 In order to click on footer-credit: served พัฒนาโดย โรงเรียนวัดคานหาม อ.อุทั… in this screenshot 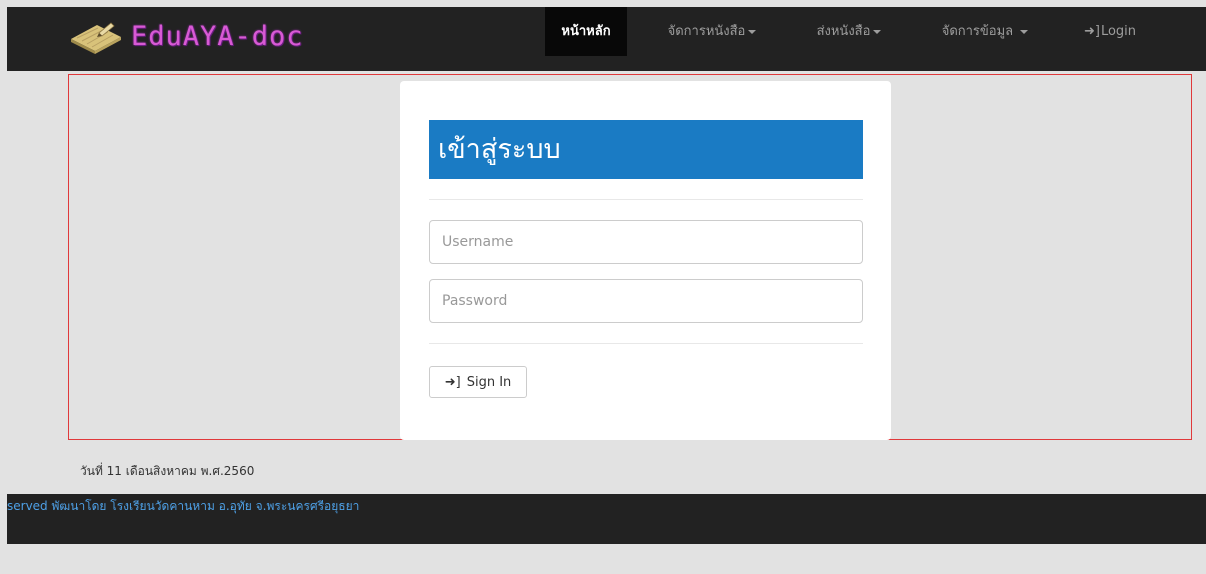, I will do `click(183, 506)`.